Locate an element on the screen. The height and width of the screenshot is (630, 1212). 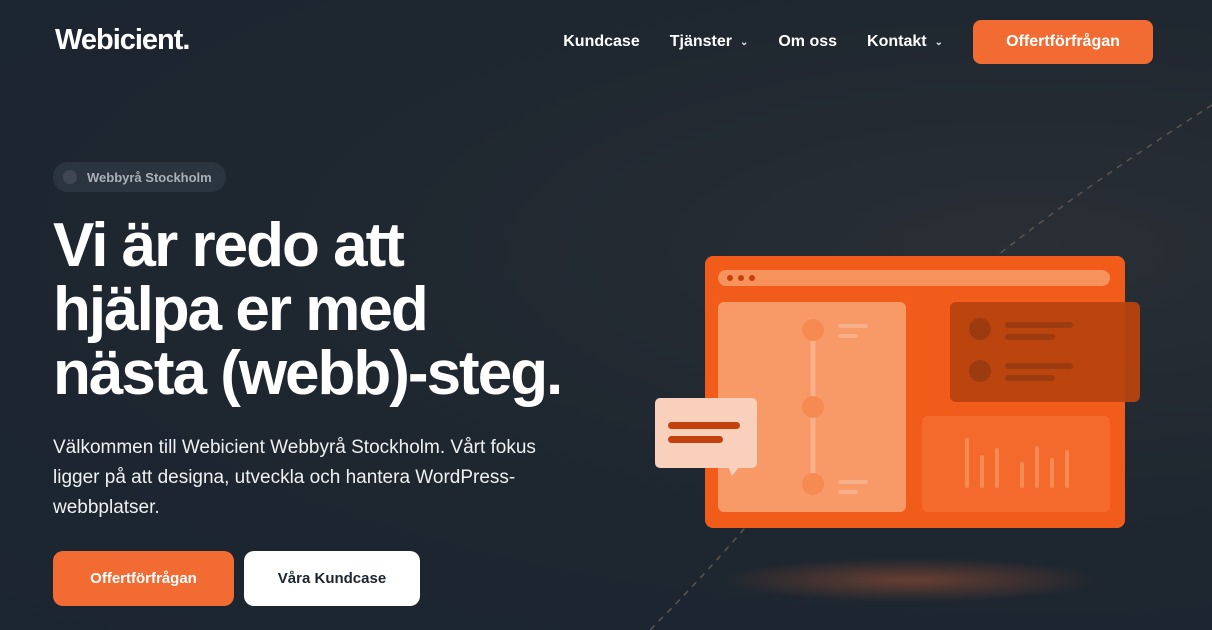
nav-item-kundcase: Kundcase is located at coordinates (601, 42).